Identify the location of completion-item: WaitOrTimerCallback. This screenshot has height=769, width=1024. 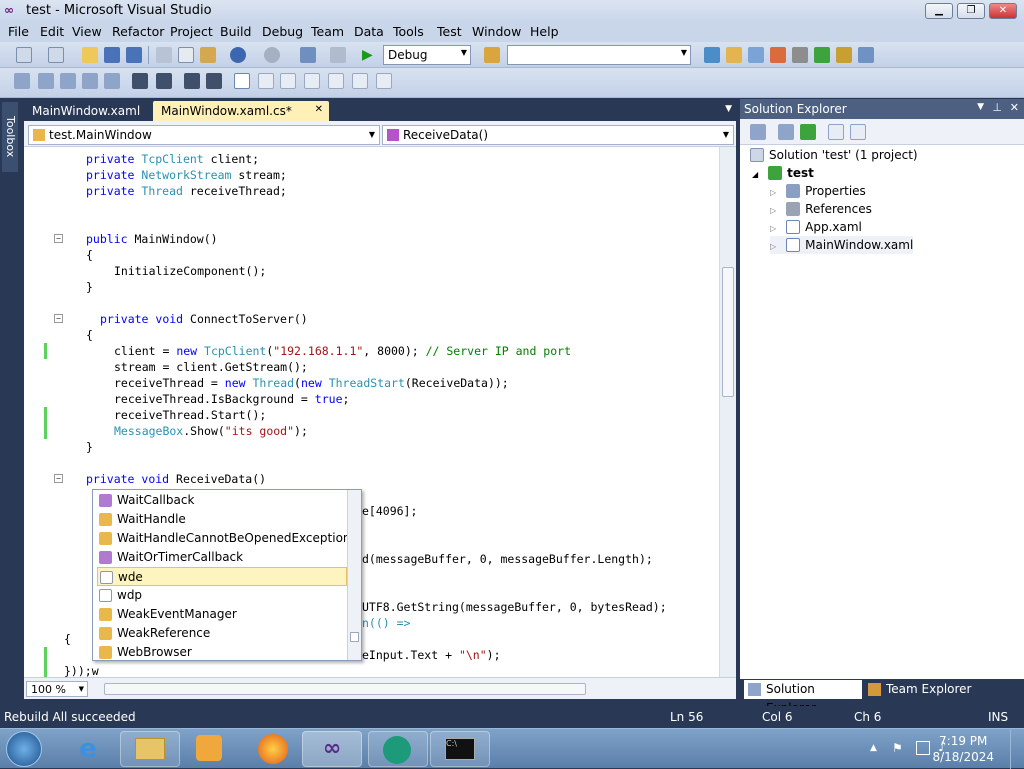
(222, 557).